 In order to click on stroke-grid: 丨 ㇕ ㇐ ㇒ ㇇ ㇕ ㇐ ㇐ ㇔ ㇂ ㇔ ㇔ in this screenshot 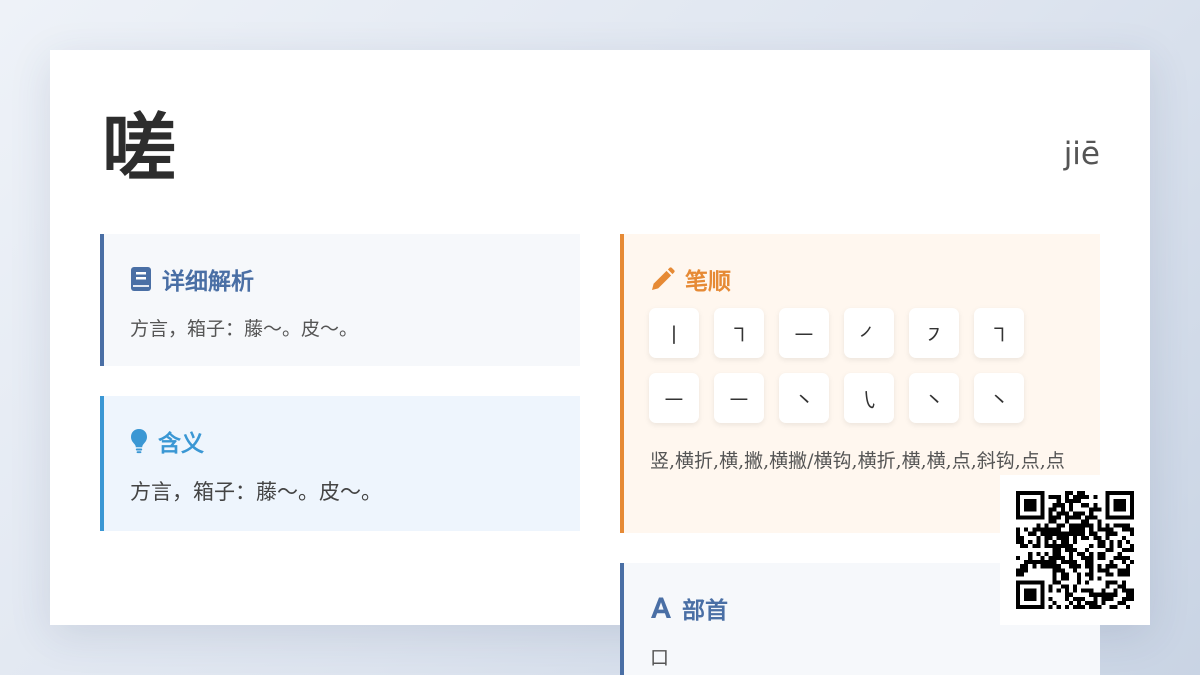, I will do `click(849, 365)`.